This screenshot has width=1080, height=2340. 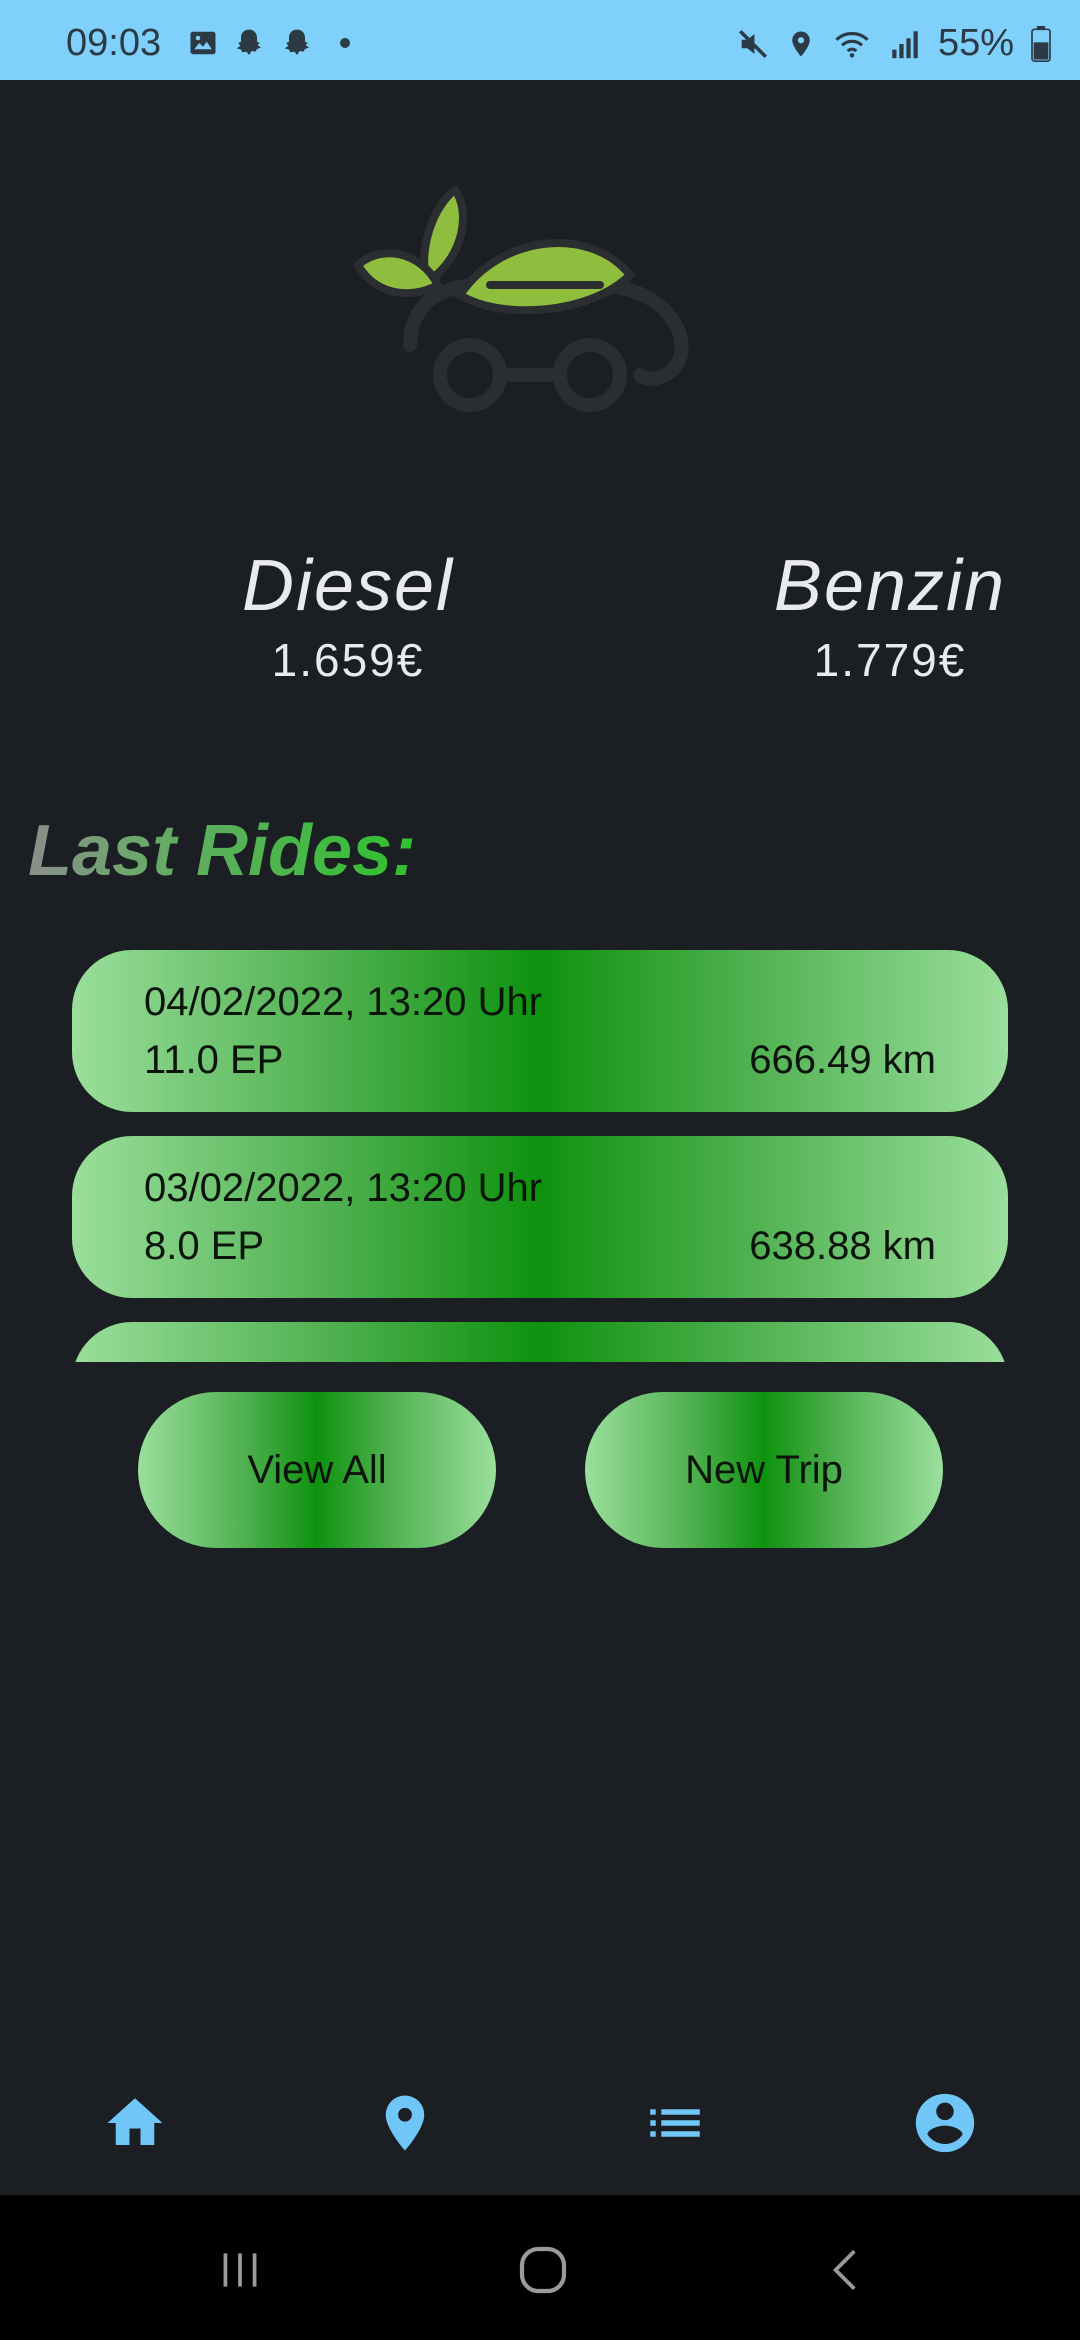 I want to click on nav-list, so click(x=675, y=2123).